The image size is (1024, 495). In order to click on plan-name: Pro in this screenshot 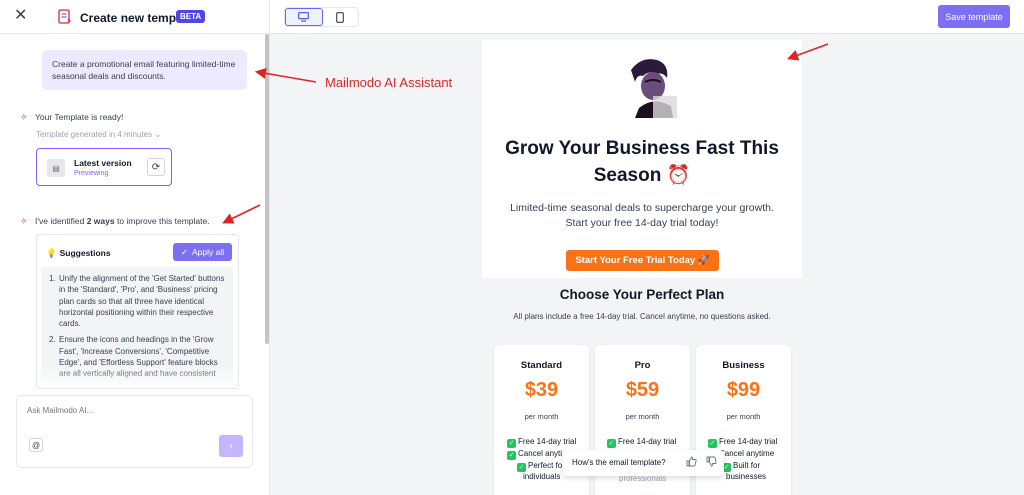, I will do `click(642, 365)`.